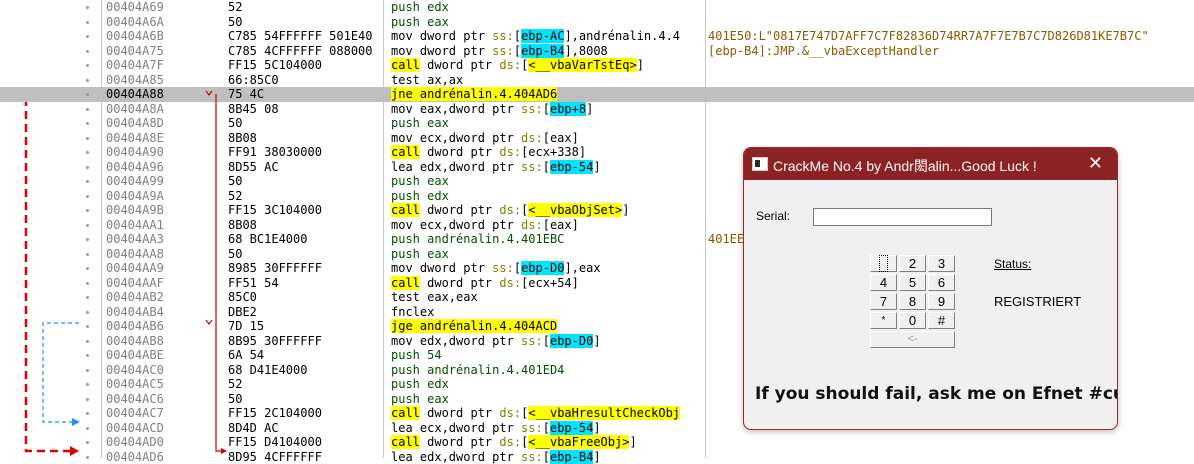  Describe the element at coordinates (135, 167) in the screenshot. I see `address: 00404A96` at that location.